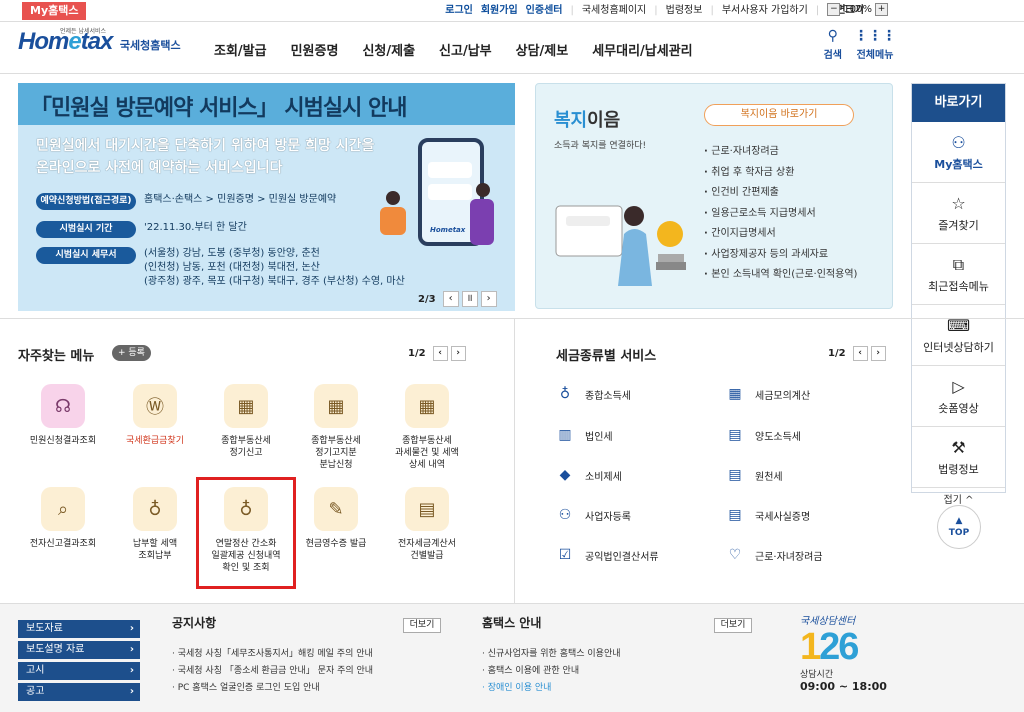 This screenshot has width=1024, height=712. I want to click on notice-item: PC 홈택스 얼굴인증 로그인 도입 안내, so click(272, 688).